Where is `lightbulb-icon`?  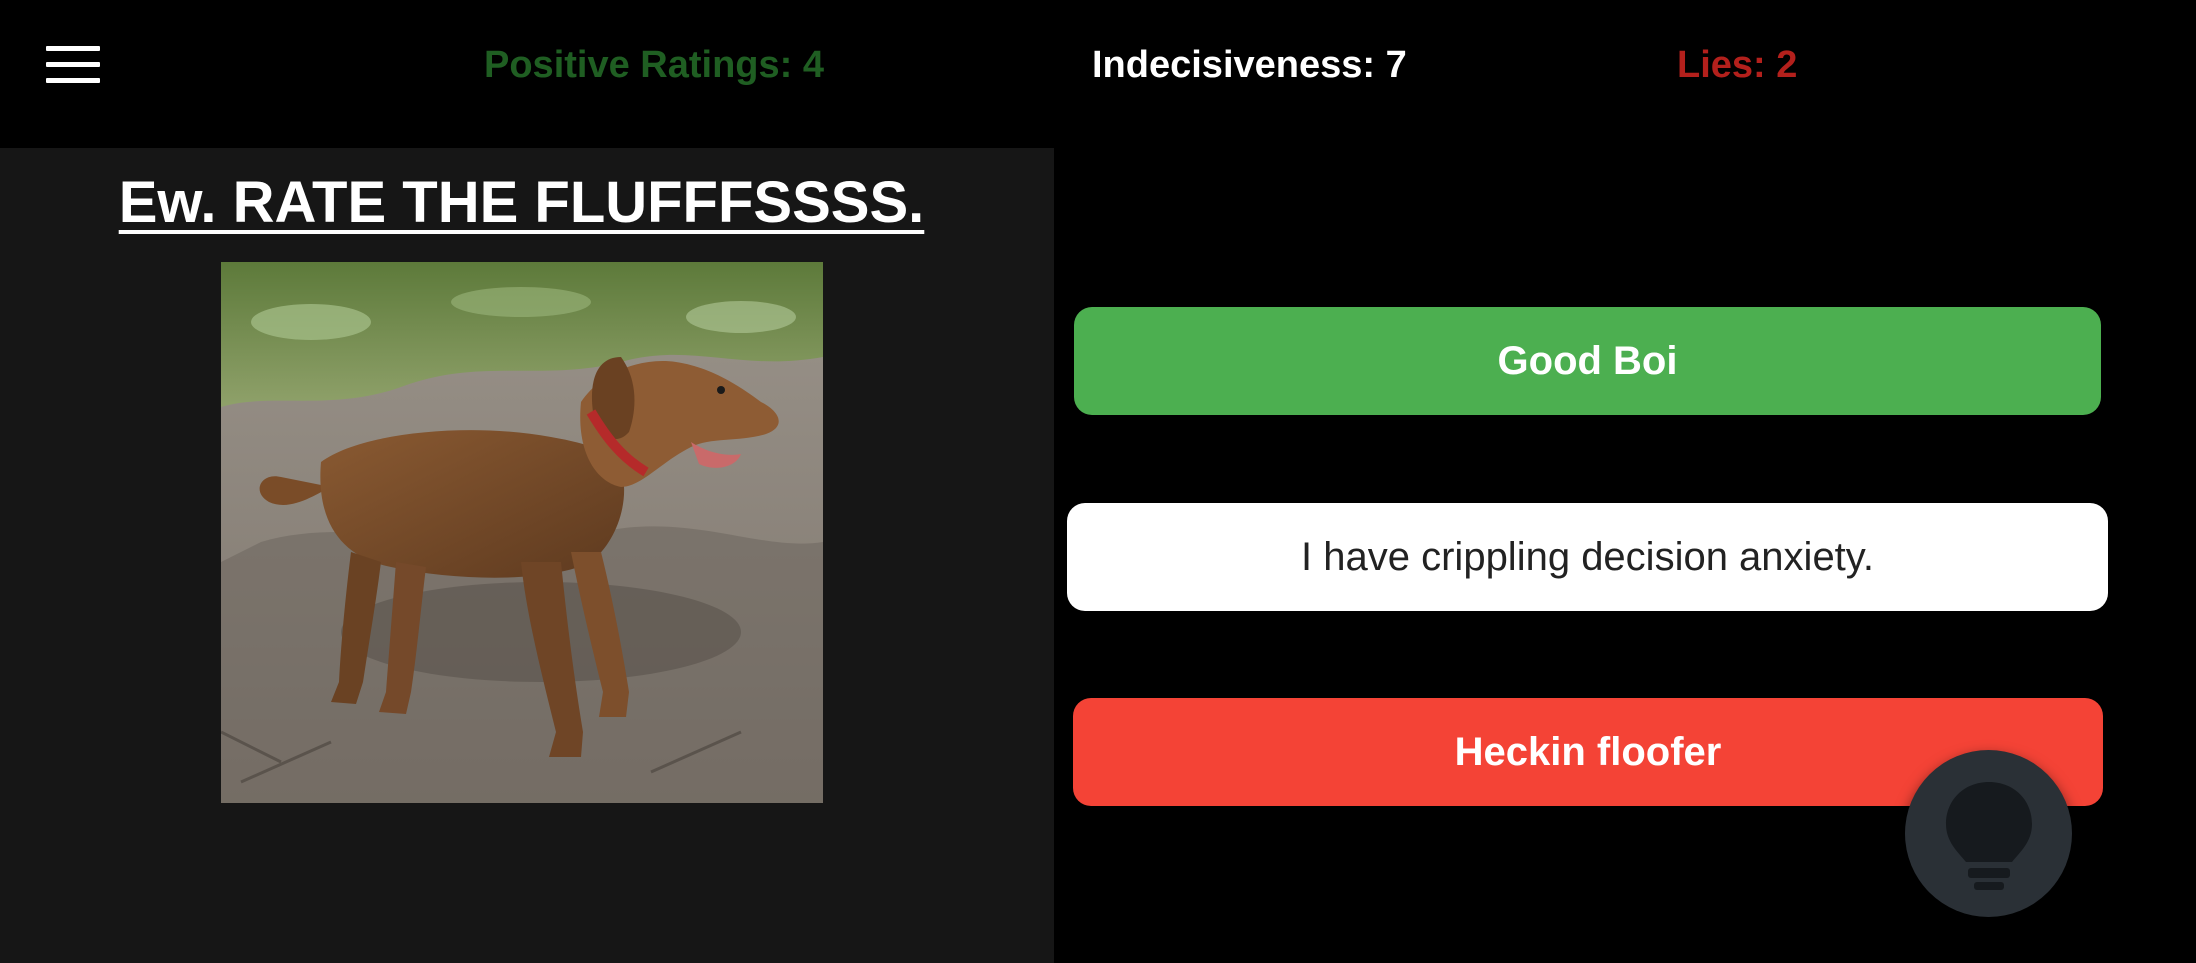
lightbulb-icon is located at coordinates (1988, 835).